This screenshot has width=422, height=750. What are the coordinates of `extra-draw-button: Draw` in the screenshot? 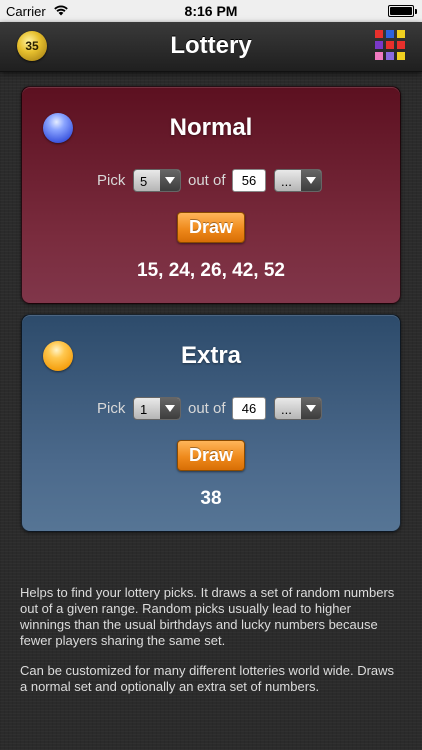 It's located at (211, 455).